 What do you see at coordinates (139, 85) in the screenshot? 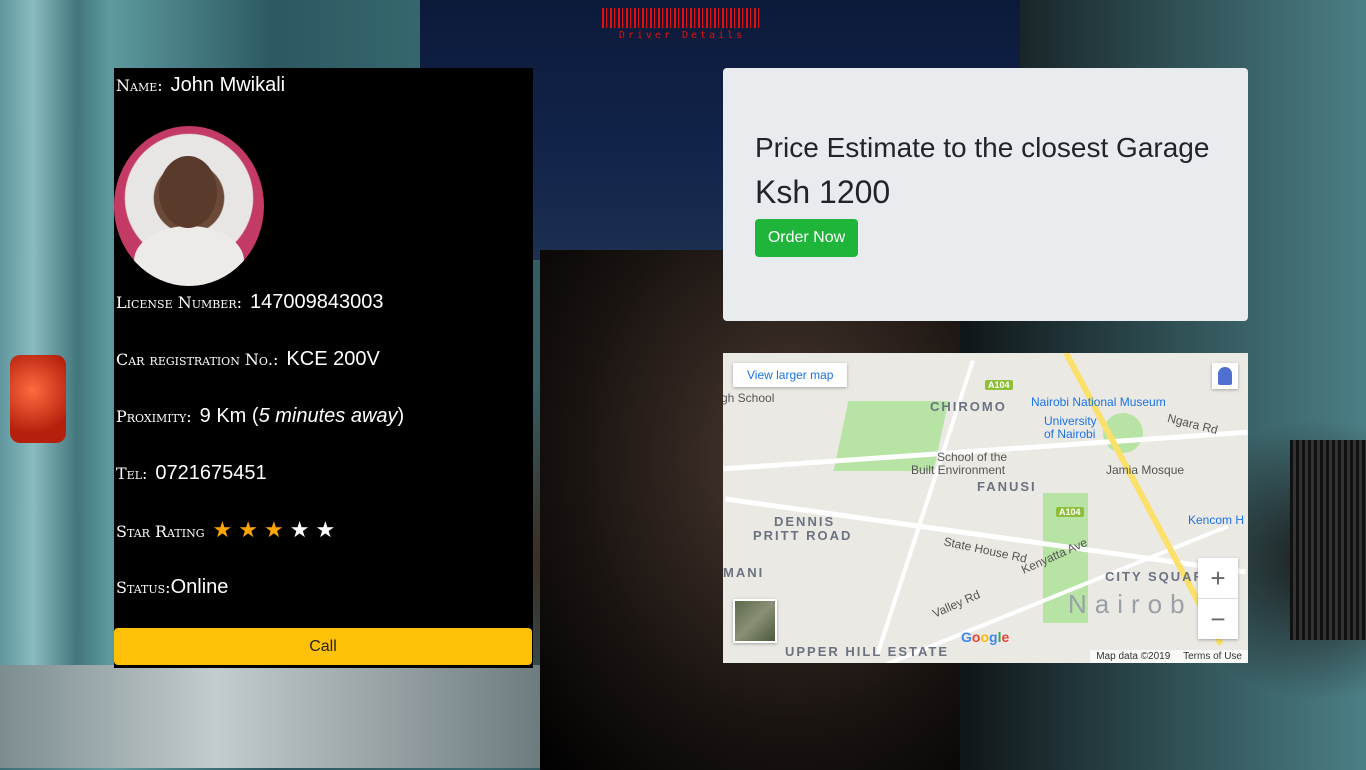
I see `driver-name-label: Name:` at bounding box center [139, 85].